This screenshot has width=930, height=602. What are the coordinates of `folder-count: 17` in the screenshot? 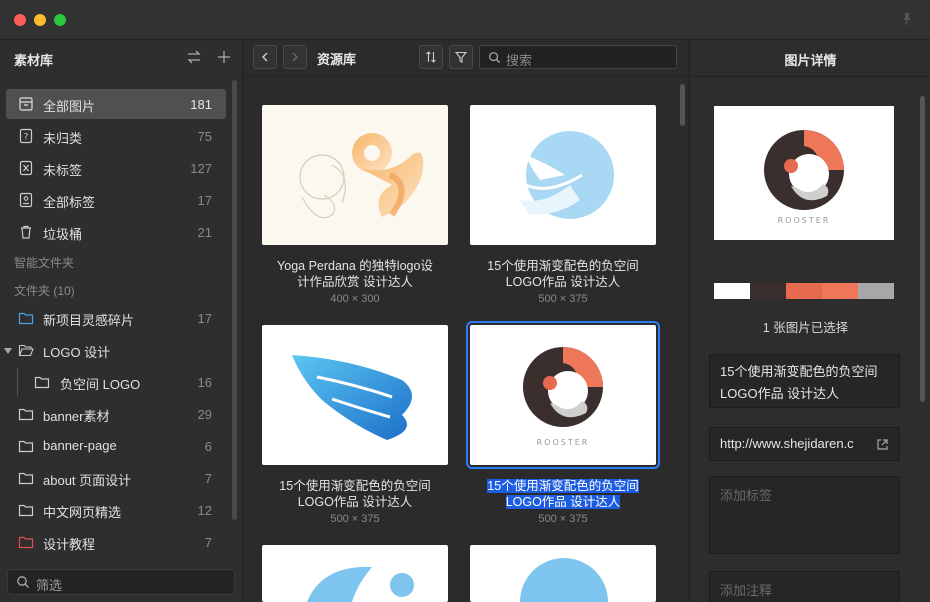 It's located at (204, 318).